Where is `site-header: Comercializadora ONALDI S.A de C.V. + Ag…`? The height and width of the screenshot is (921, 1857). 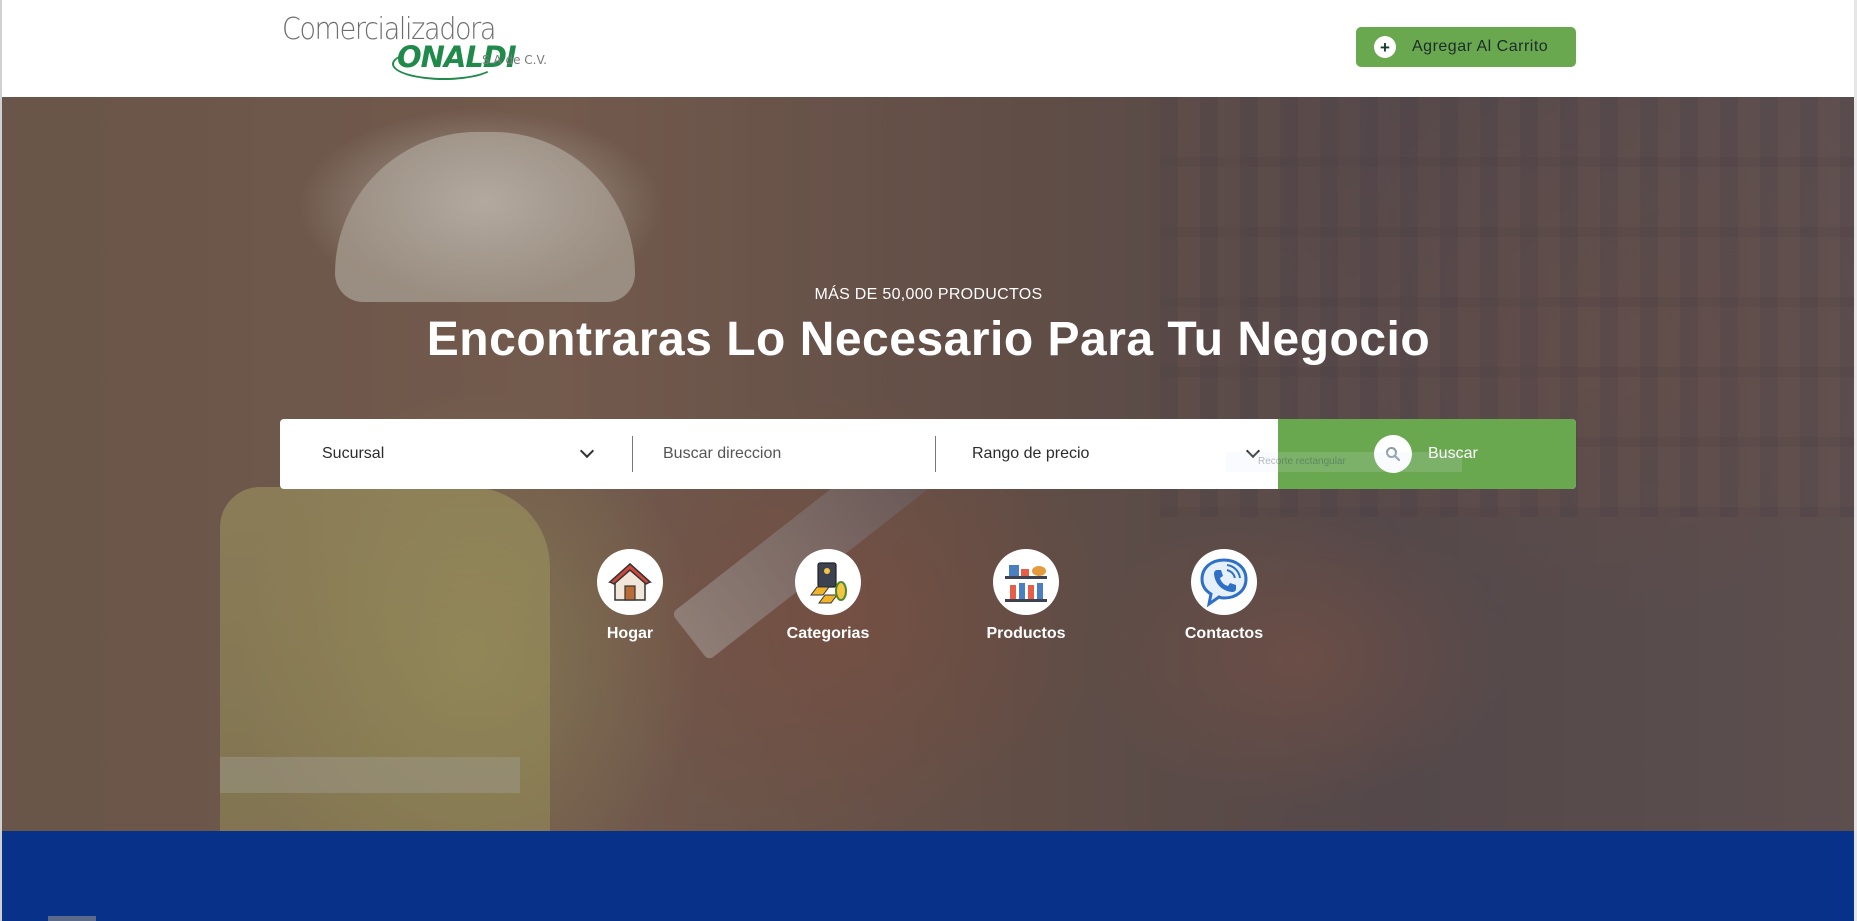
site-header: Comercializadora ONALDI S.A de C.V. + Ag… is located at coordinates (928, 48).